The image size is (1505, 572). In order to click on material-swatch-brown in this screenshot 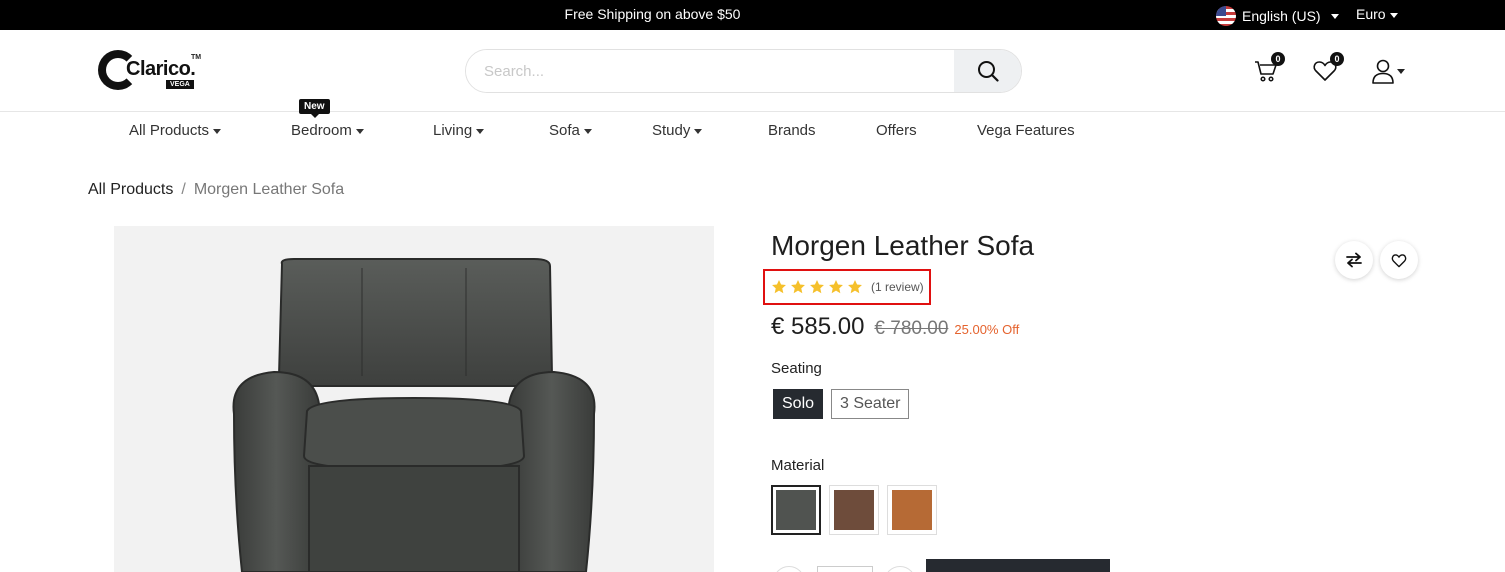, I will do `click(854, 510)`.